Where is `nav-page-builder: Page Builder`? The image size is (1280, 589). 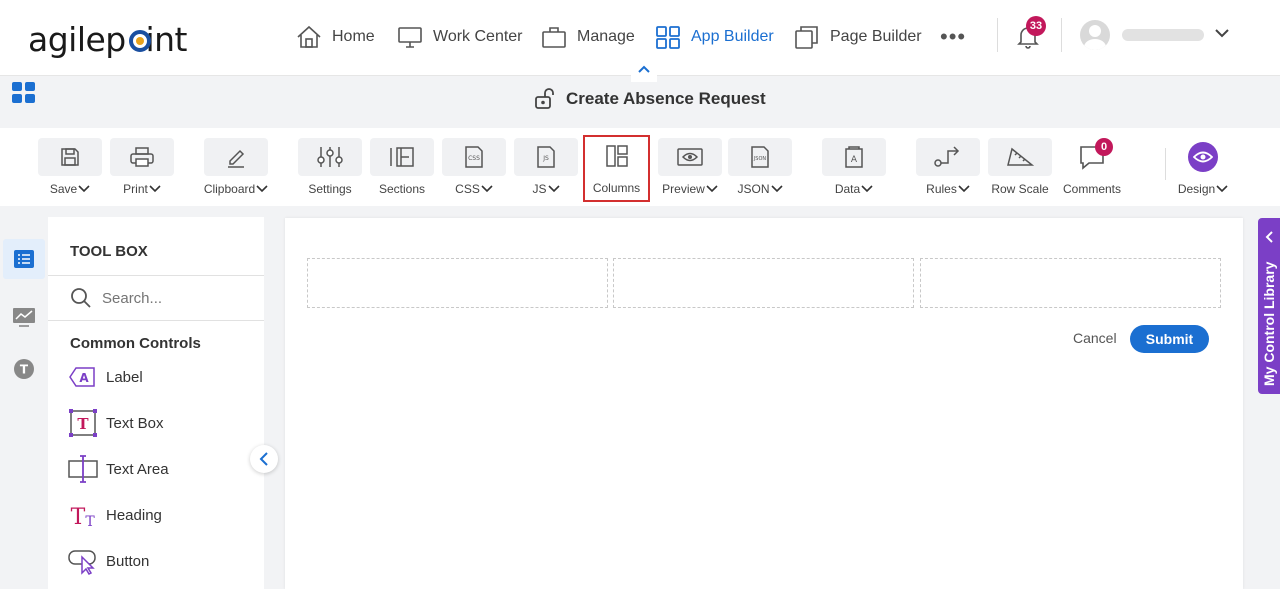 nav-page-builder: Page Builder is located at coordinates (858, 37).